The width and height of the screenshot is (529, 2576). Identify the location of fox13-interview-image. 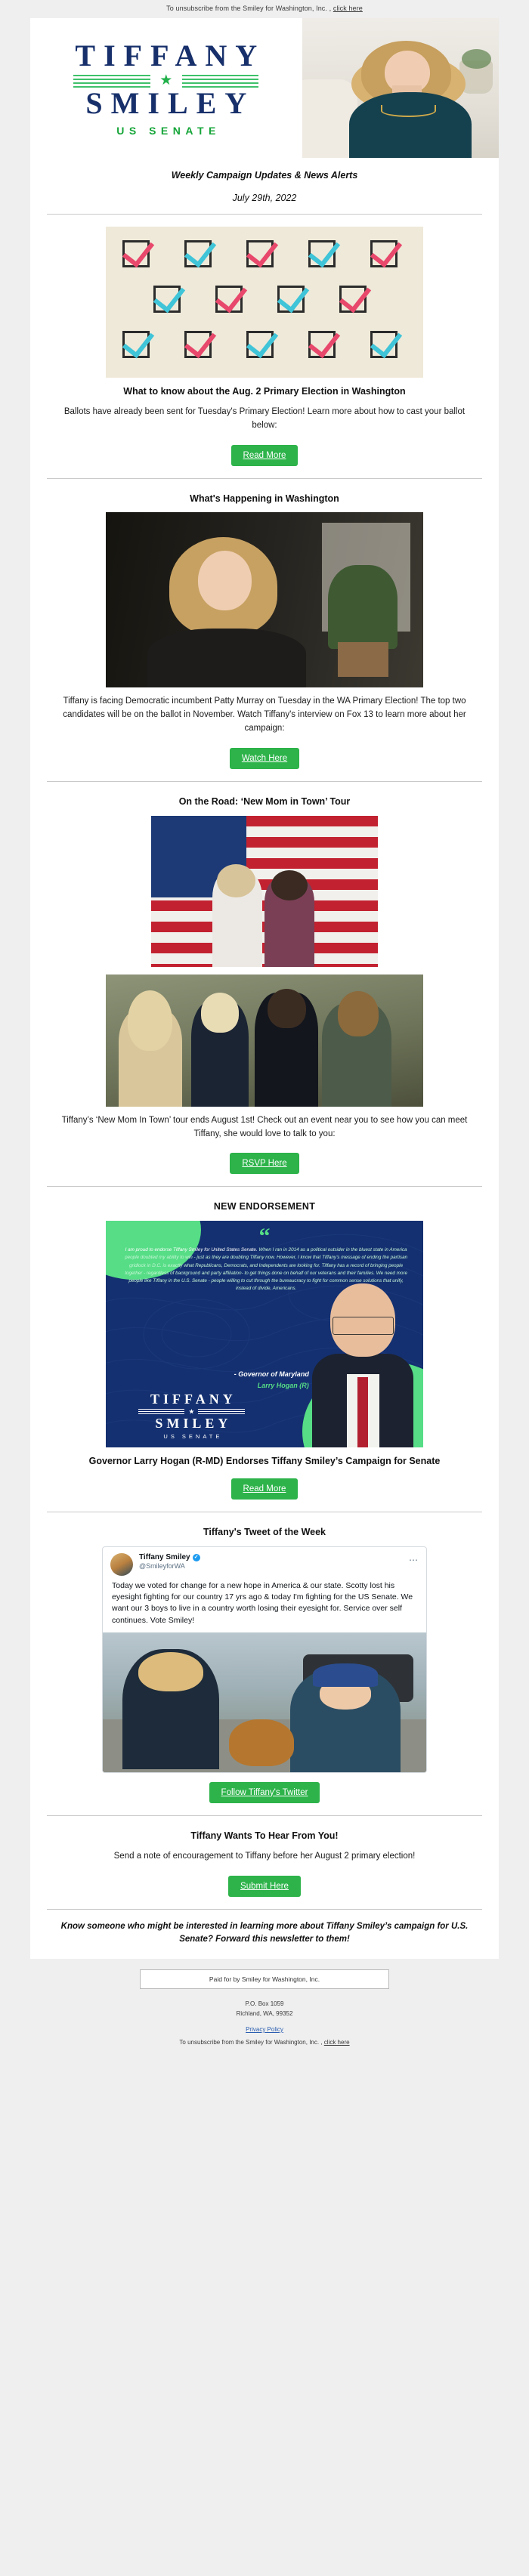
(264, 600).